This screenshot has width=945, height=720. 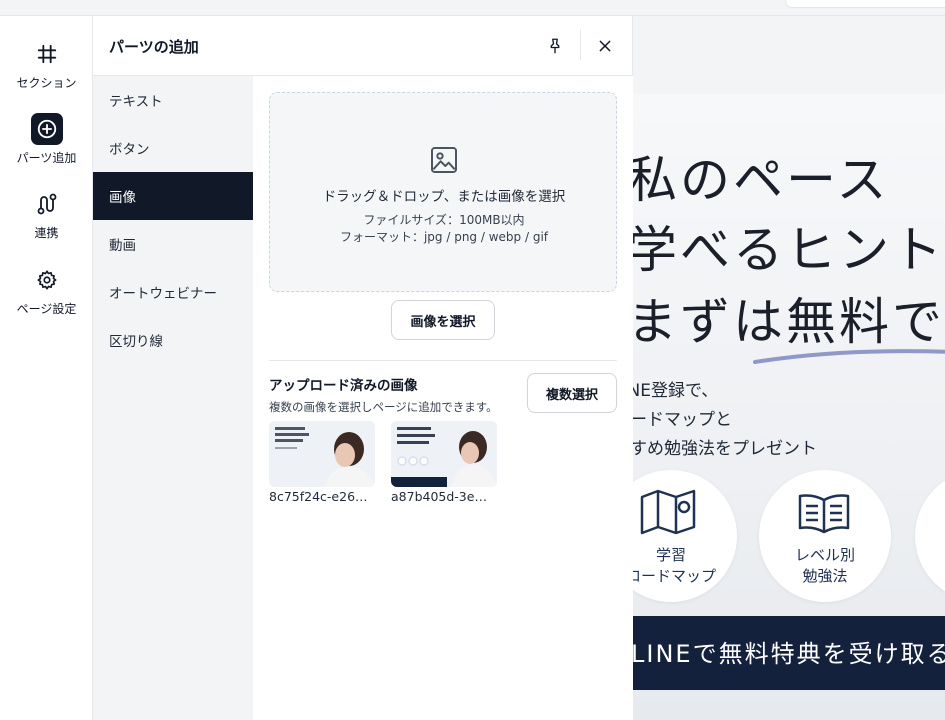 What do you see at coordinates (46, 158) in the screenshot?
I see `rail-item-label: パーツ追加` at bounding box center [46, 158].